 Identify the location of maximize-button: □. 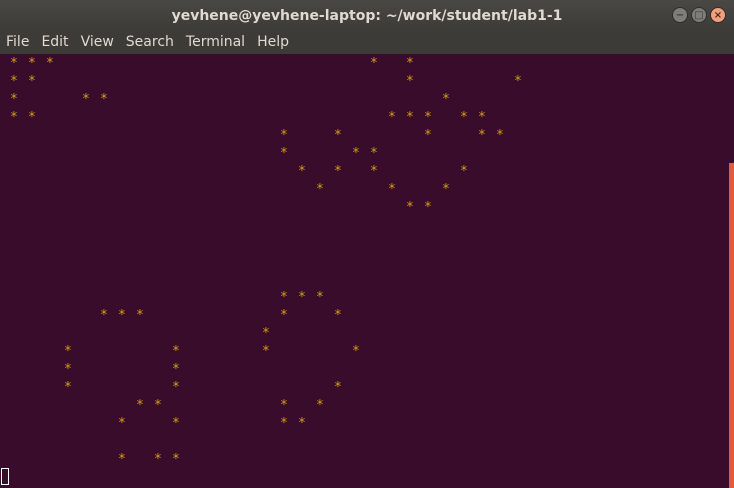
(699, 15).